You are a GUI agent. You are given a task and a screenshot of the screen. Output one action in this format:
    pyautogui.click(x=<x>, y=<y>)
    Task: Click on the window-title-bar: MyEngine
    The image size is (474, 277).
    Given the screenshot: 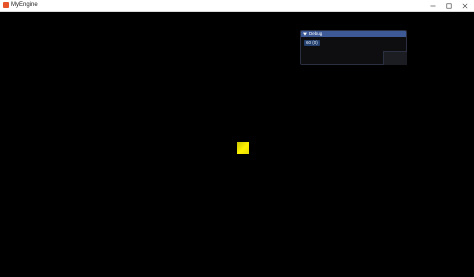 What is the action you would take?
    pyautogui.click(x=237, y=6)
    